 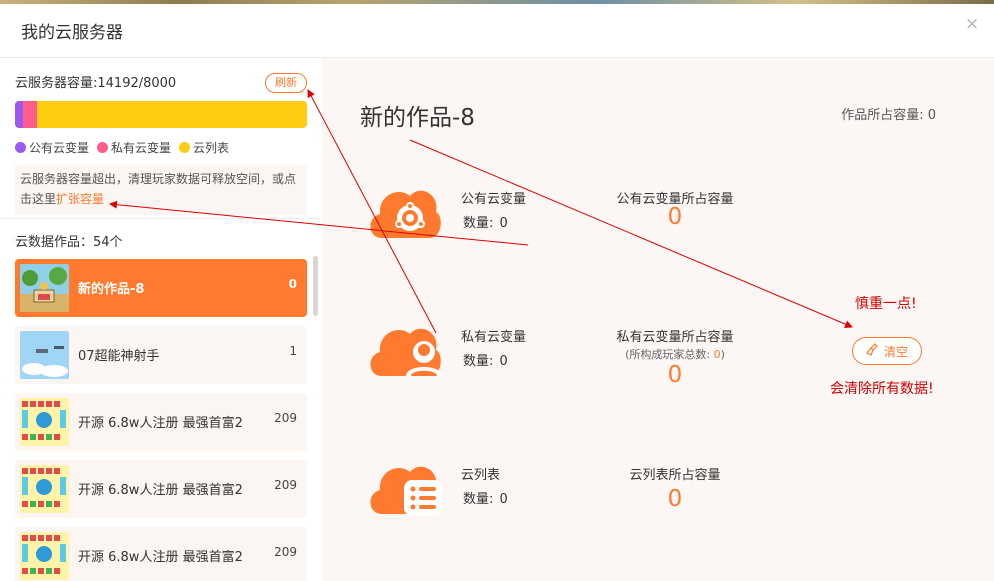 What do you see at coordinates (481, 475) in the screenshot?
I see `cloud-list-label: 云列表` at bounding box center [481, 475].